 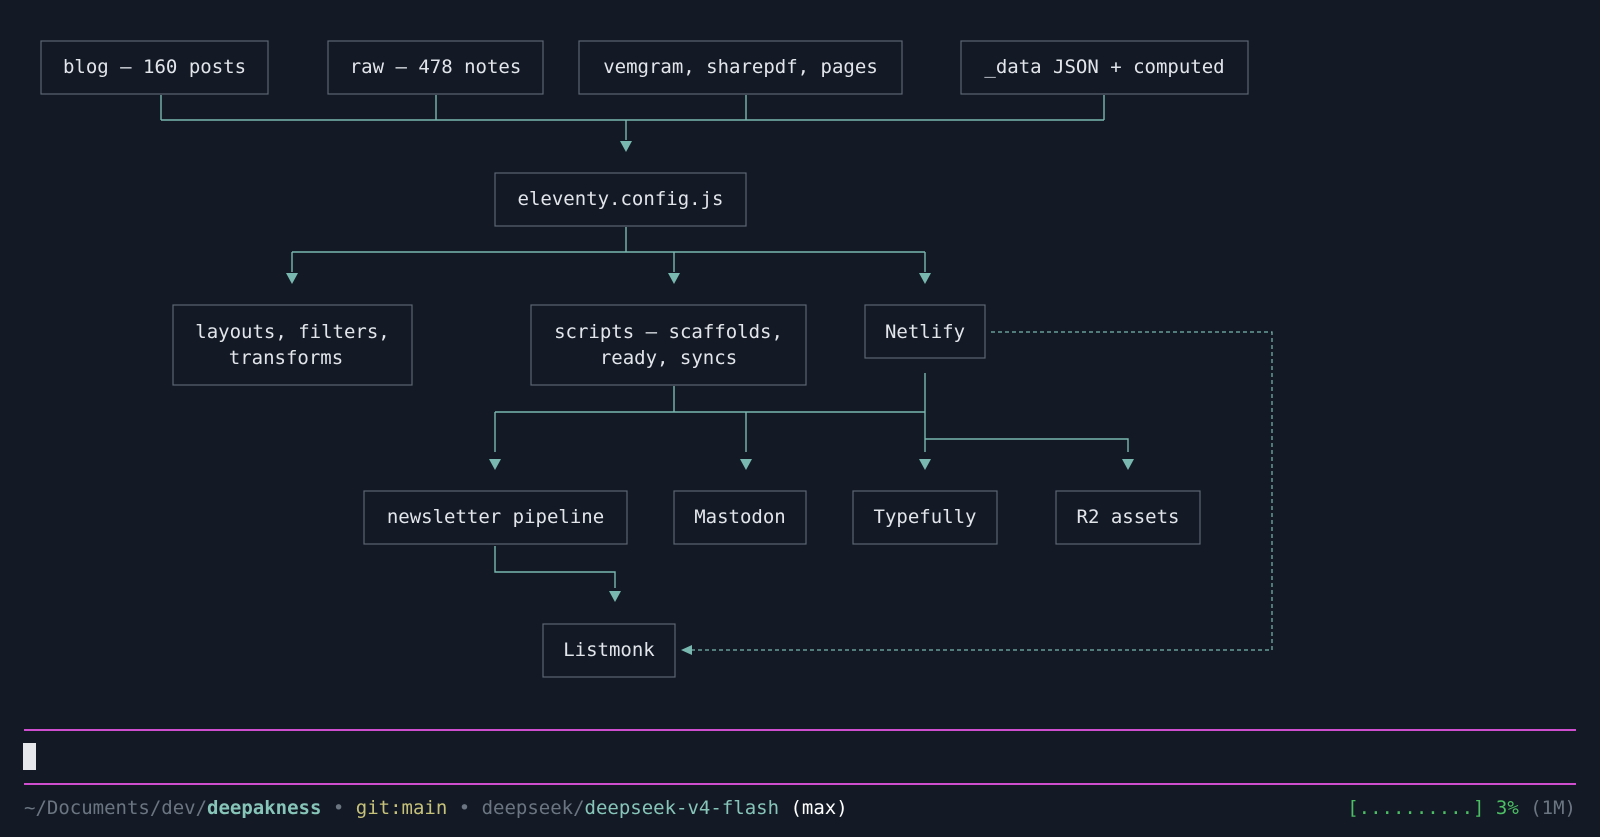 I want to click on node-netlify: Netlify, so click(x=925, y=331).